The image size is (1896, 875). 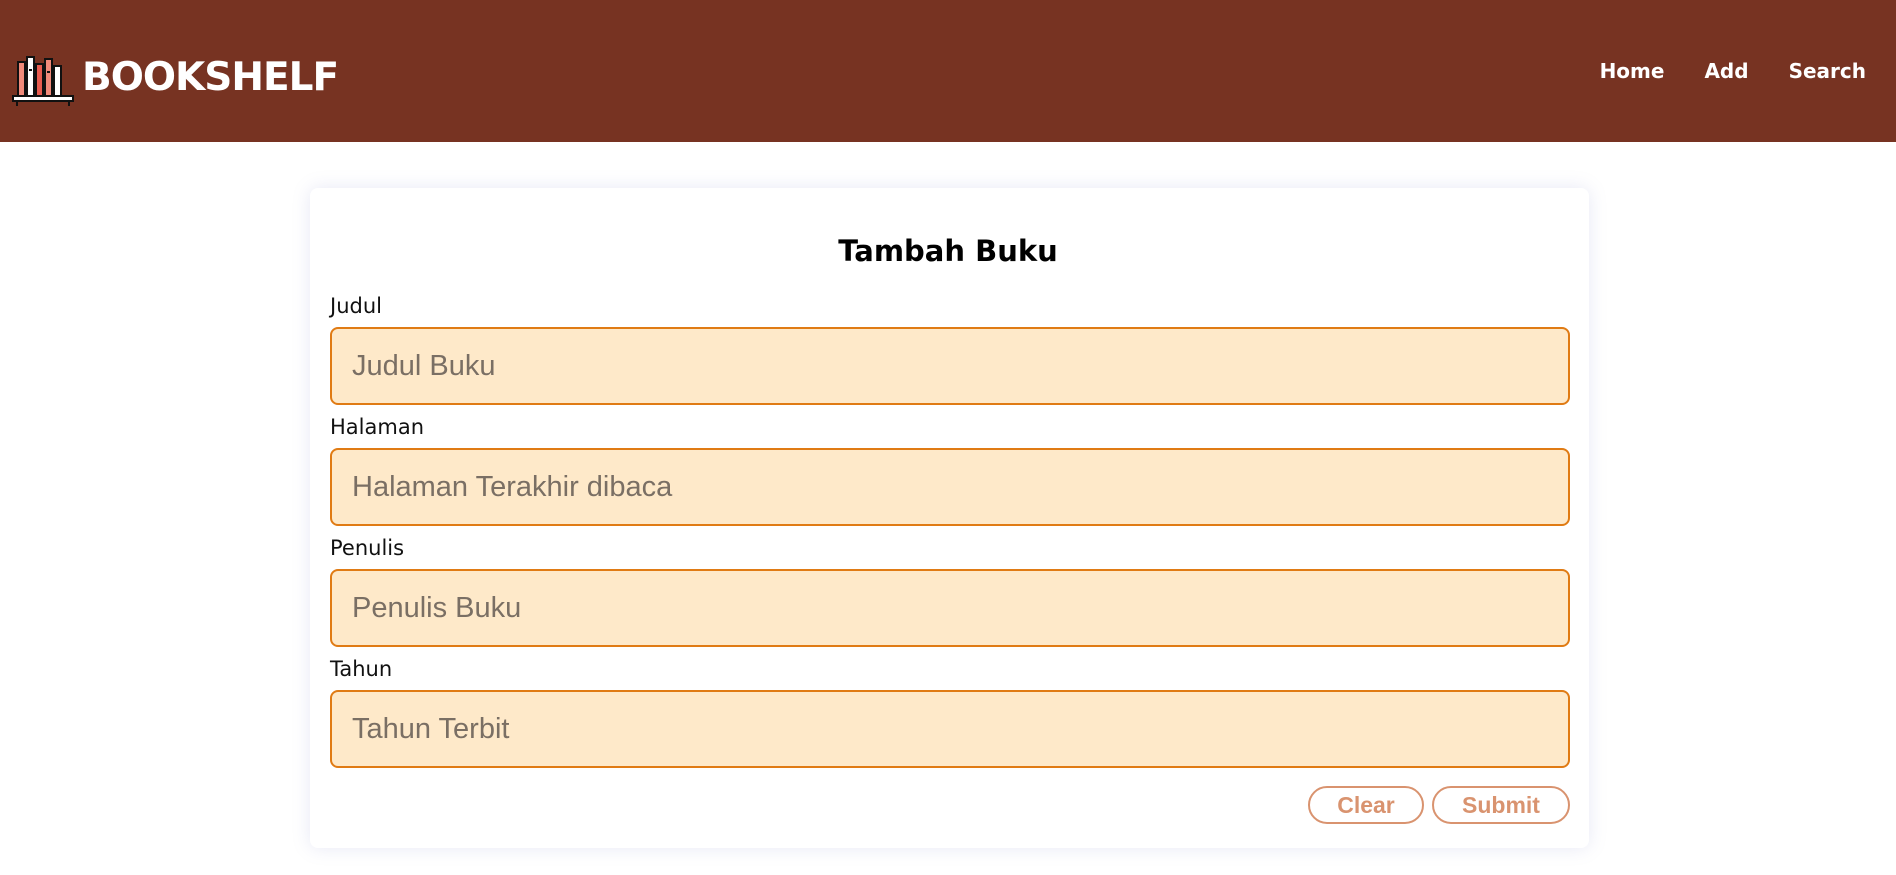 I want to click on nav-home-link: Home, so click(x=1632, y=71).